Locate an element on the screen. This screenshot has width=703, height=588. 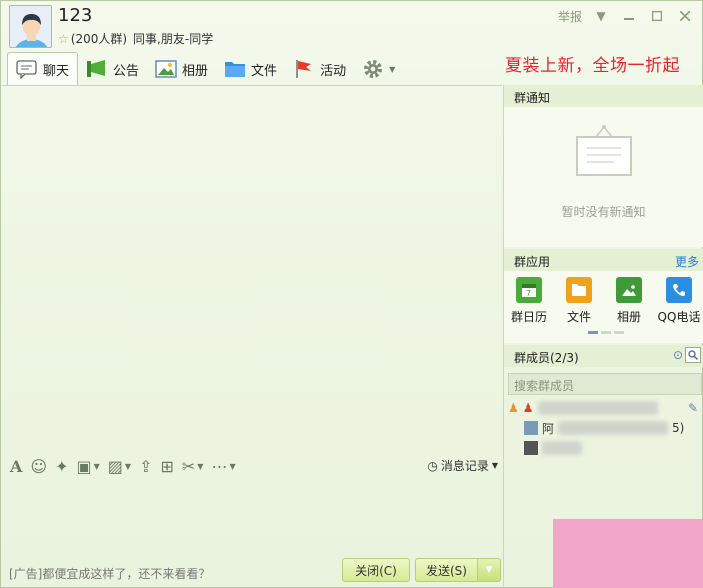
members-title: 群成员(2/3) is located at coordinates (546, 358).